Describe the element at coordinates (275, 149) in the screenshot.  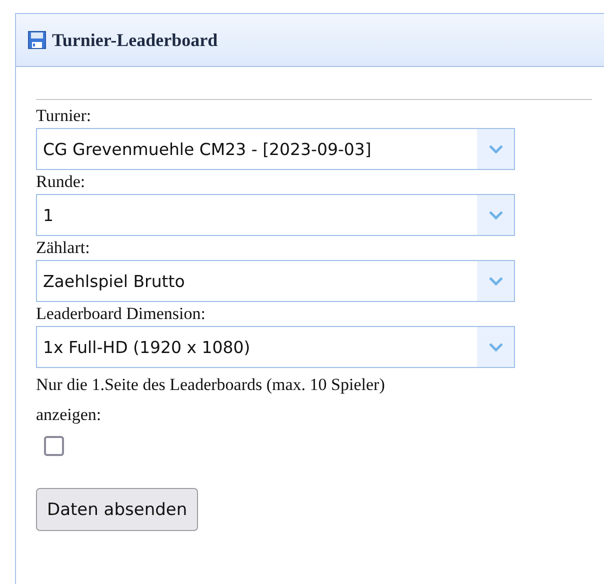
I see `dropdown: CG Grevenmuehle CM23 - [2023-09-03]` at that location.